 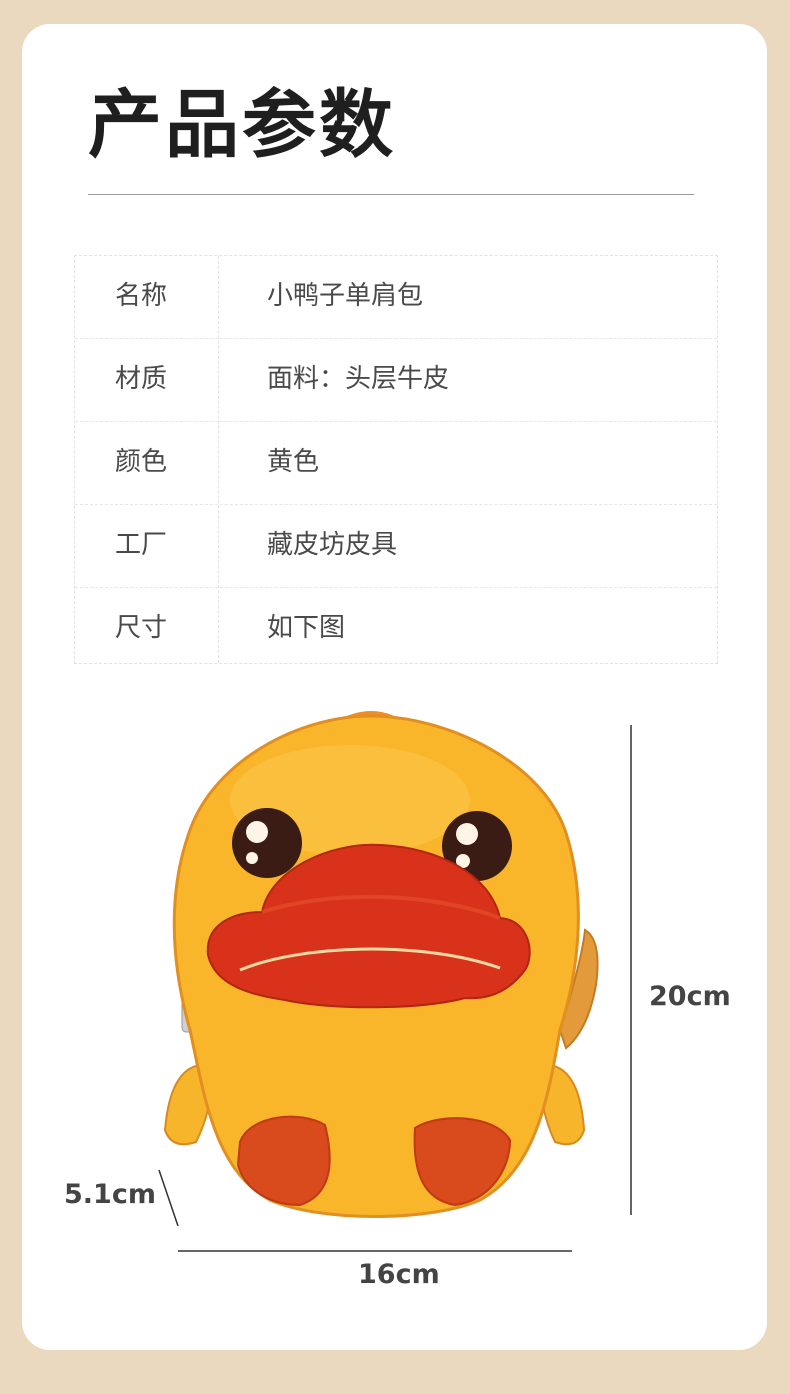 I want to click on depth-dimension-line, so click(x=168, y=1198).